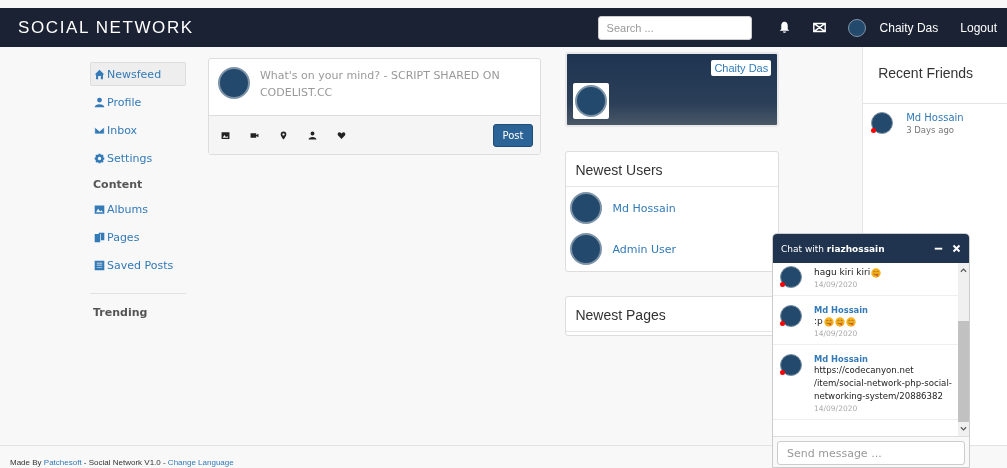 The height and width of the screenshot is (468, 1007). Describe the element at coordinates (120, 313) in the screenshot. I see `section-heading: Trending` at that location.